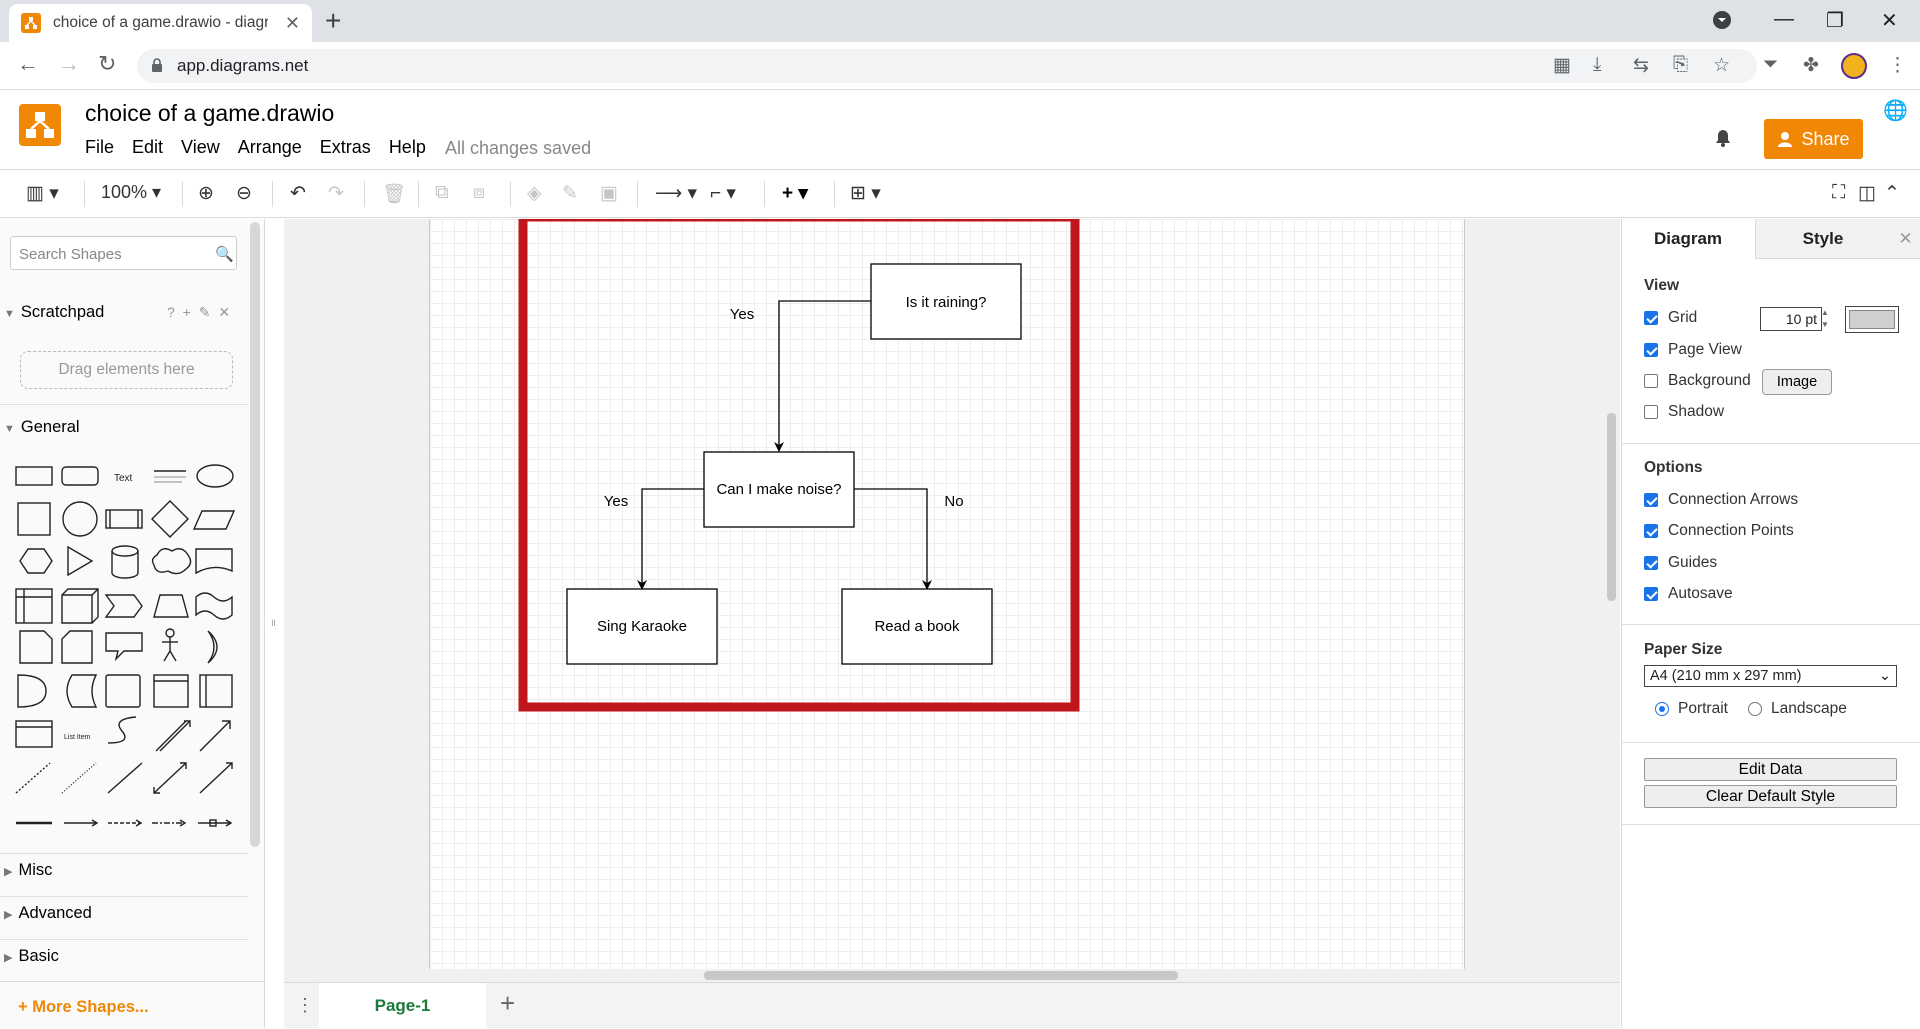  What do you see at coordinates (507, 1003) in the screenshot?
I see `add-page-icon: +` at bounding box center [507, 1003].